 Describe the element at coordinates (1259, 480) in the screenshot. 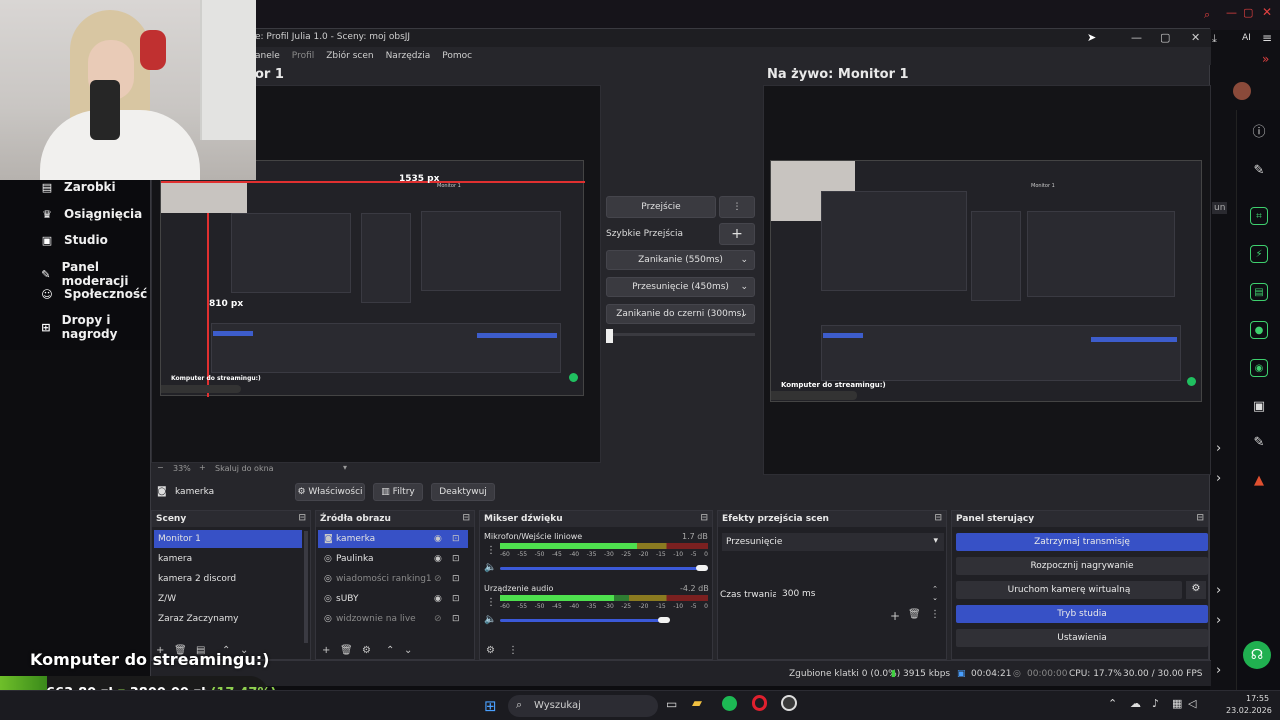

I see `fire-icon: ▲` at that location.